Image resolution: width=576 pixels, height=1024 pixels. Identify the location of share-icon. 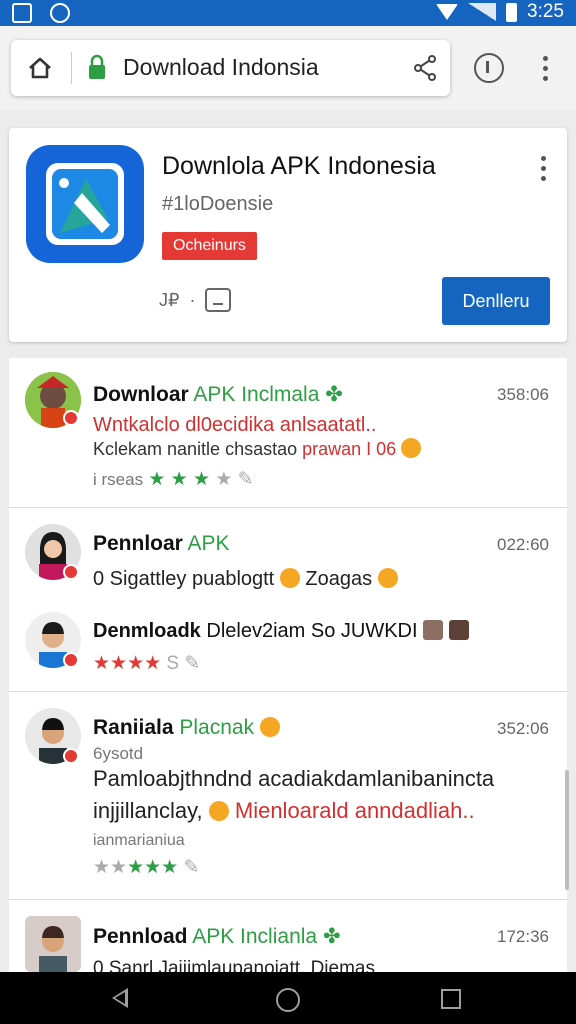
(425, 68).